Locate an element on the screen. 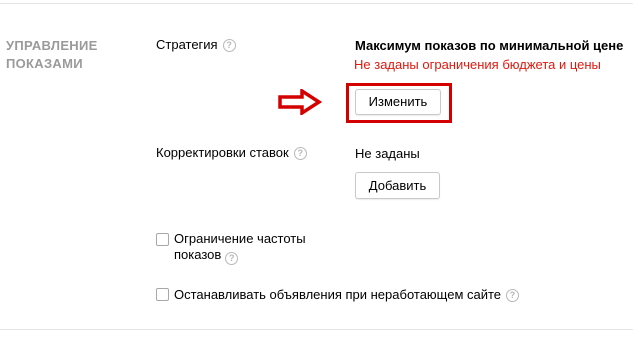 This screenshot has width=633, height=338. frequency-limit-label-line2: показов is located at coordinates (198, 254).